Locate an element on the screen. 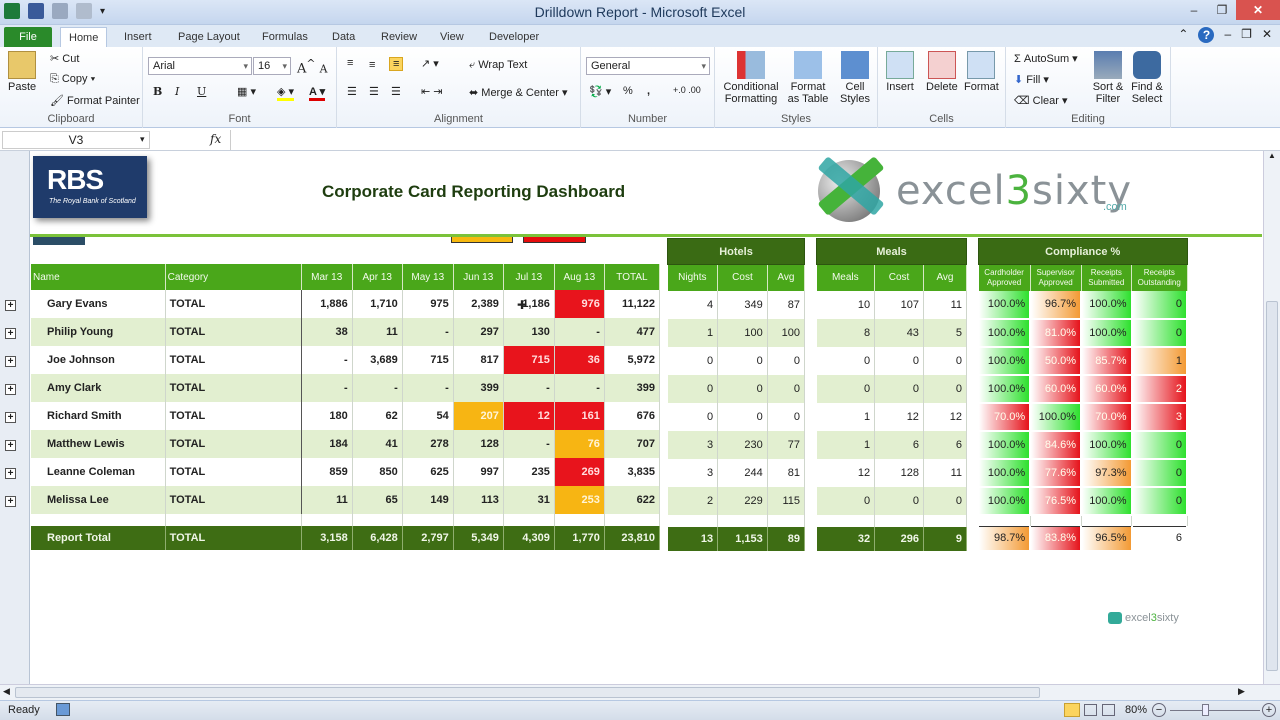  month-value-cell: 269 is located at coordinates (579, 472).